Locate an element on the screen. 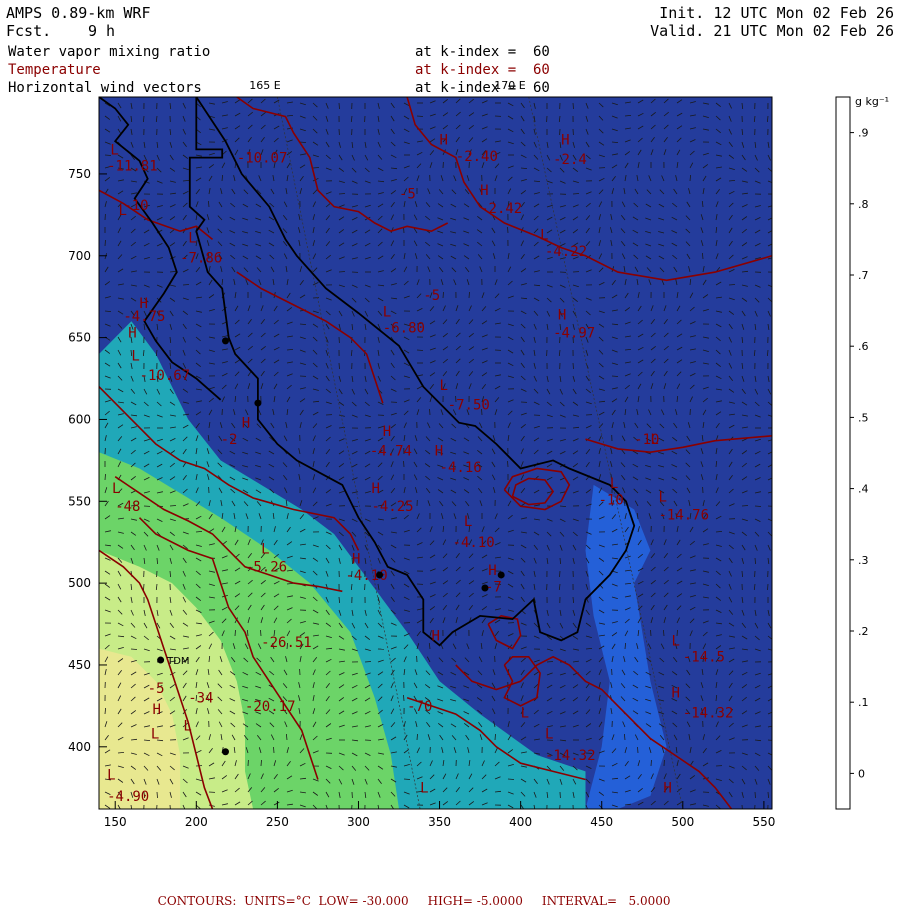  y-tick-label: 450 is located at coordinates (79, 665).